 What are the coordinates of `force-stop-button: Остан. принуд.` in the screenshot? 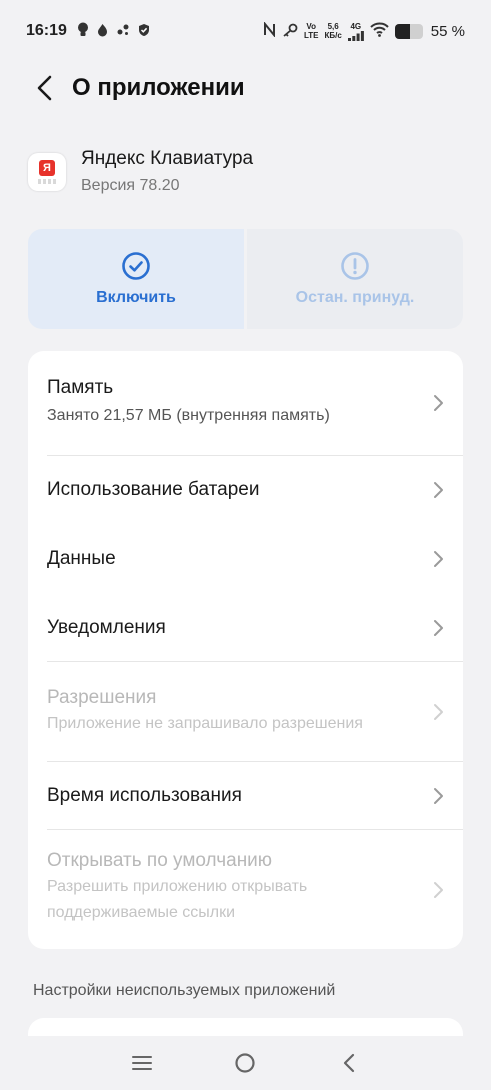 It's located at (355, 279).